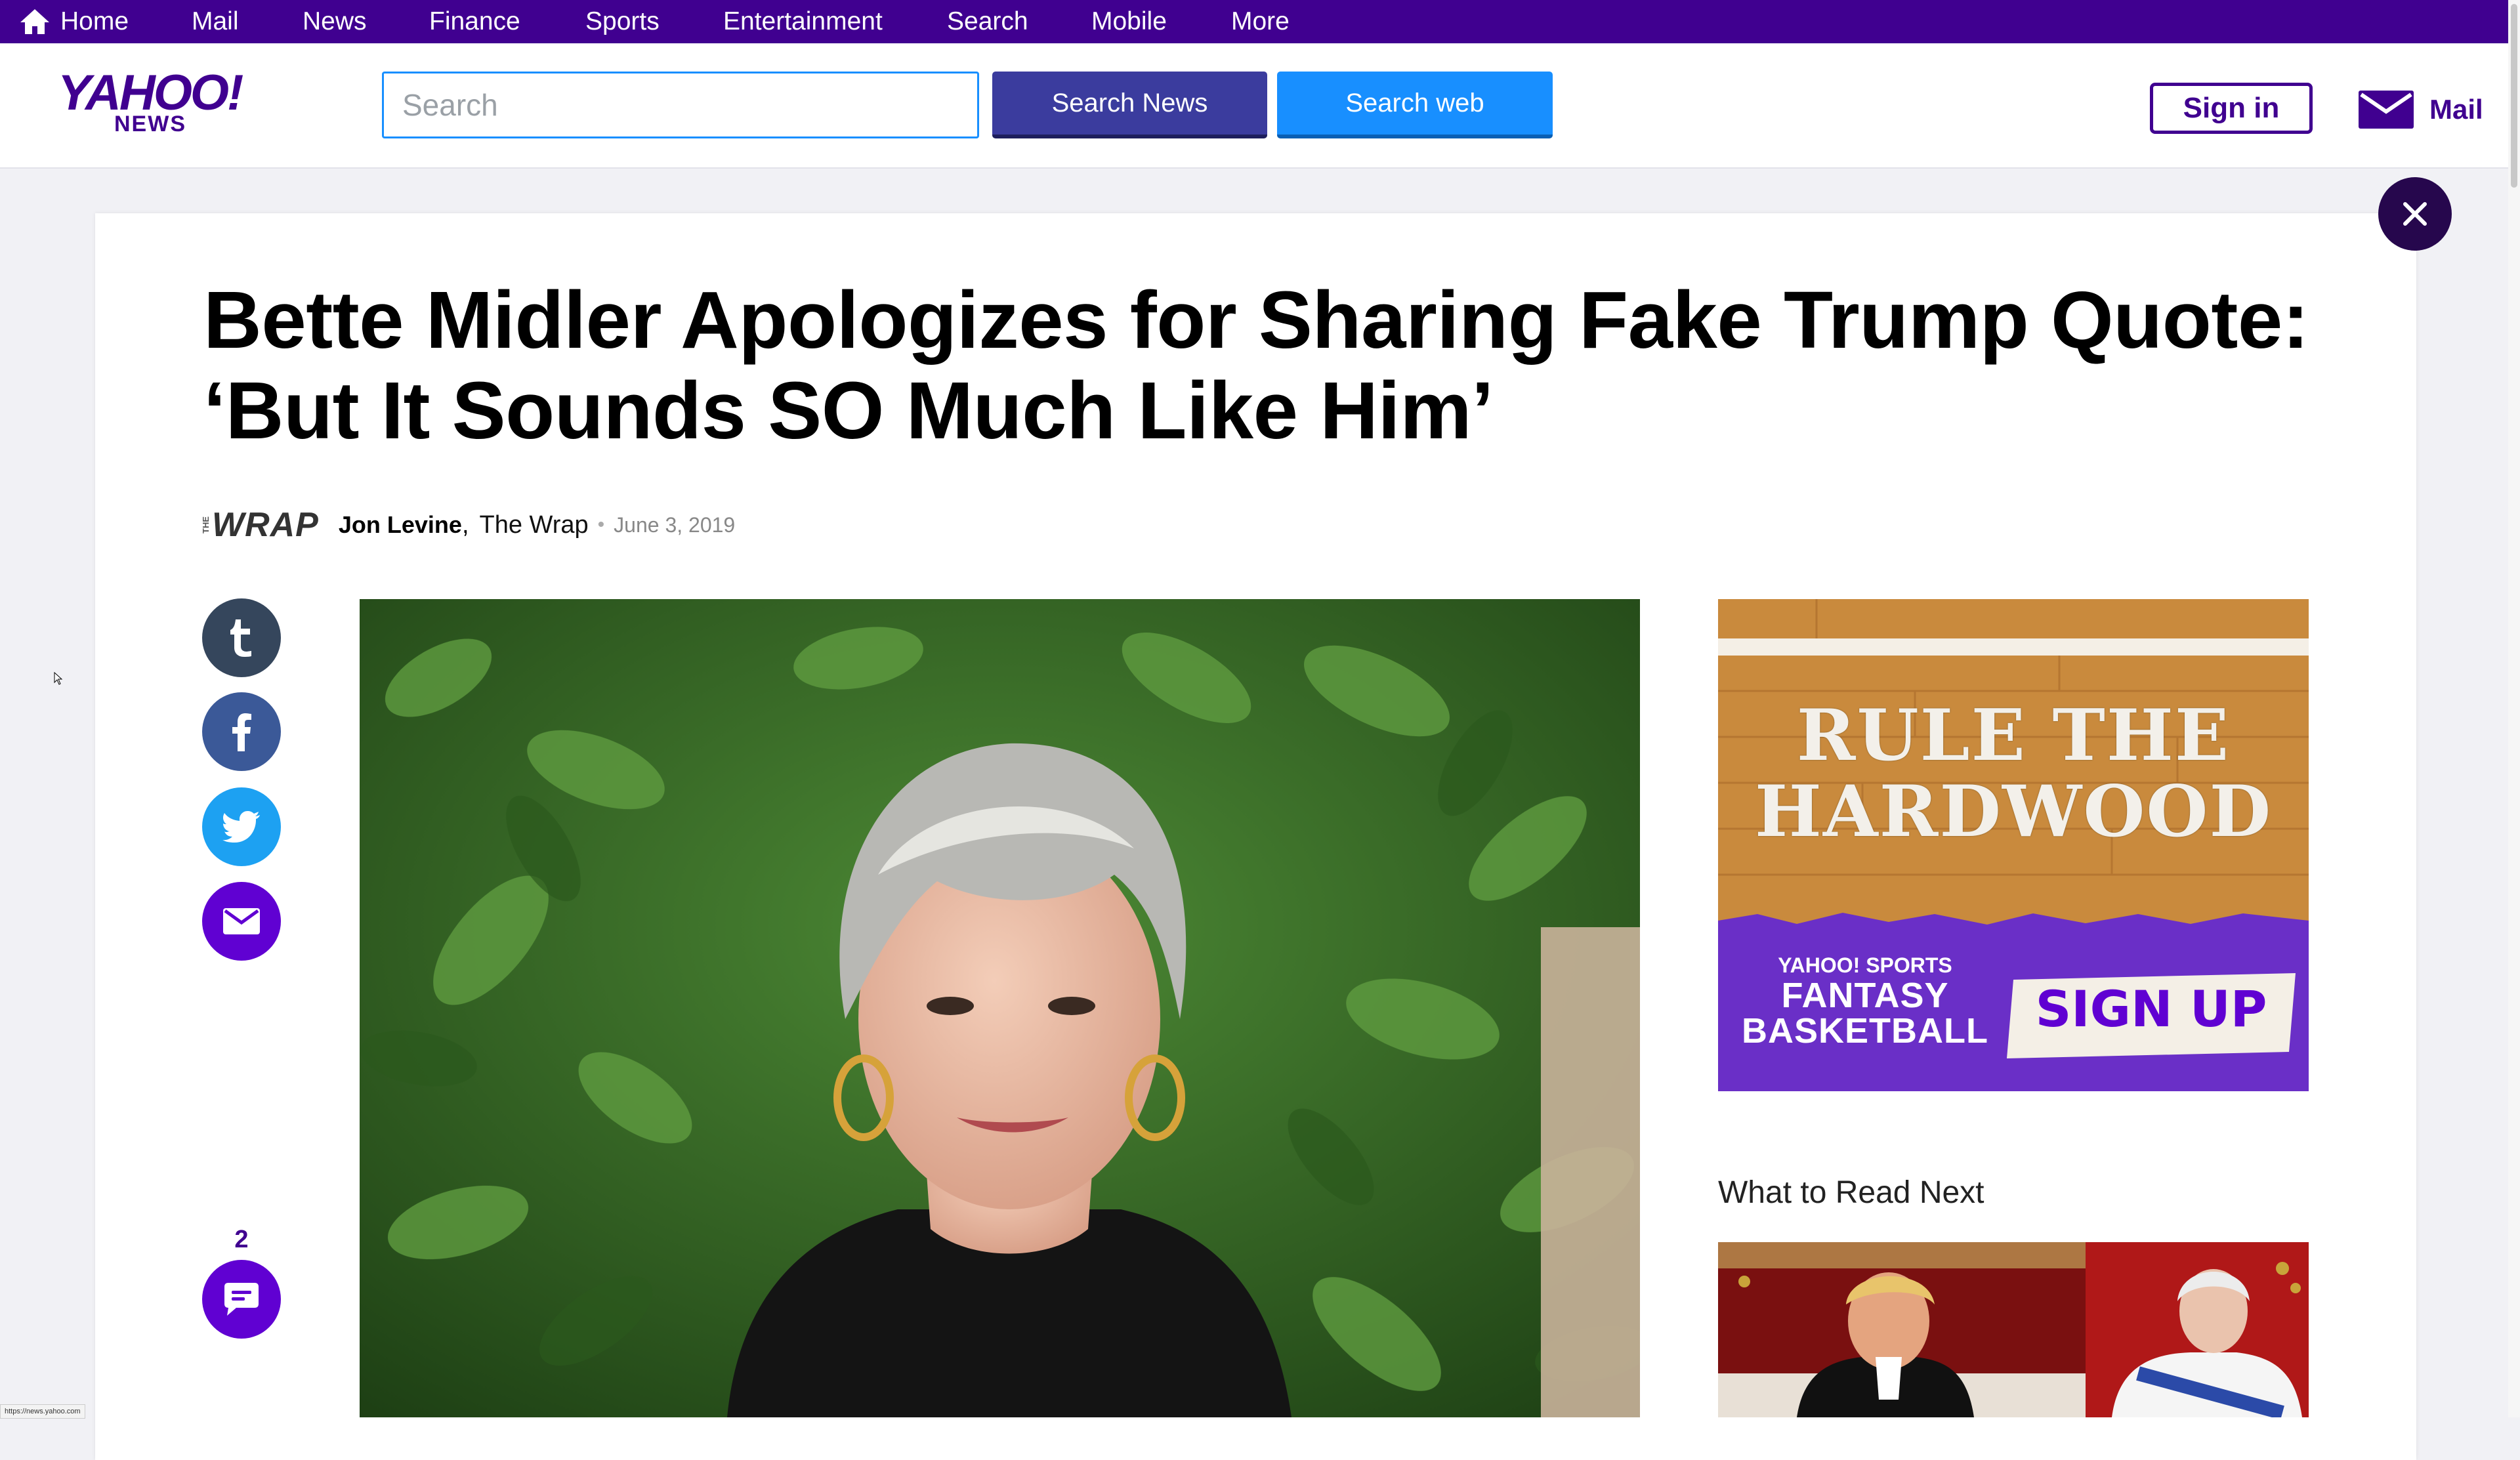  What do you see at coordinates (1129, 105) in the screenshot?
I see `search-news-button: Search News` at bounding box center [1129, 105].